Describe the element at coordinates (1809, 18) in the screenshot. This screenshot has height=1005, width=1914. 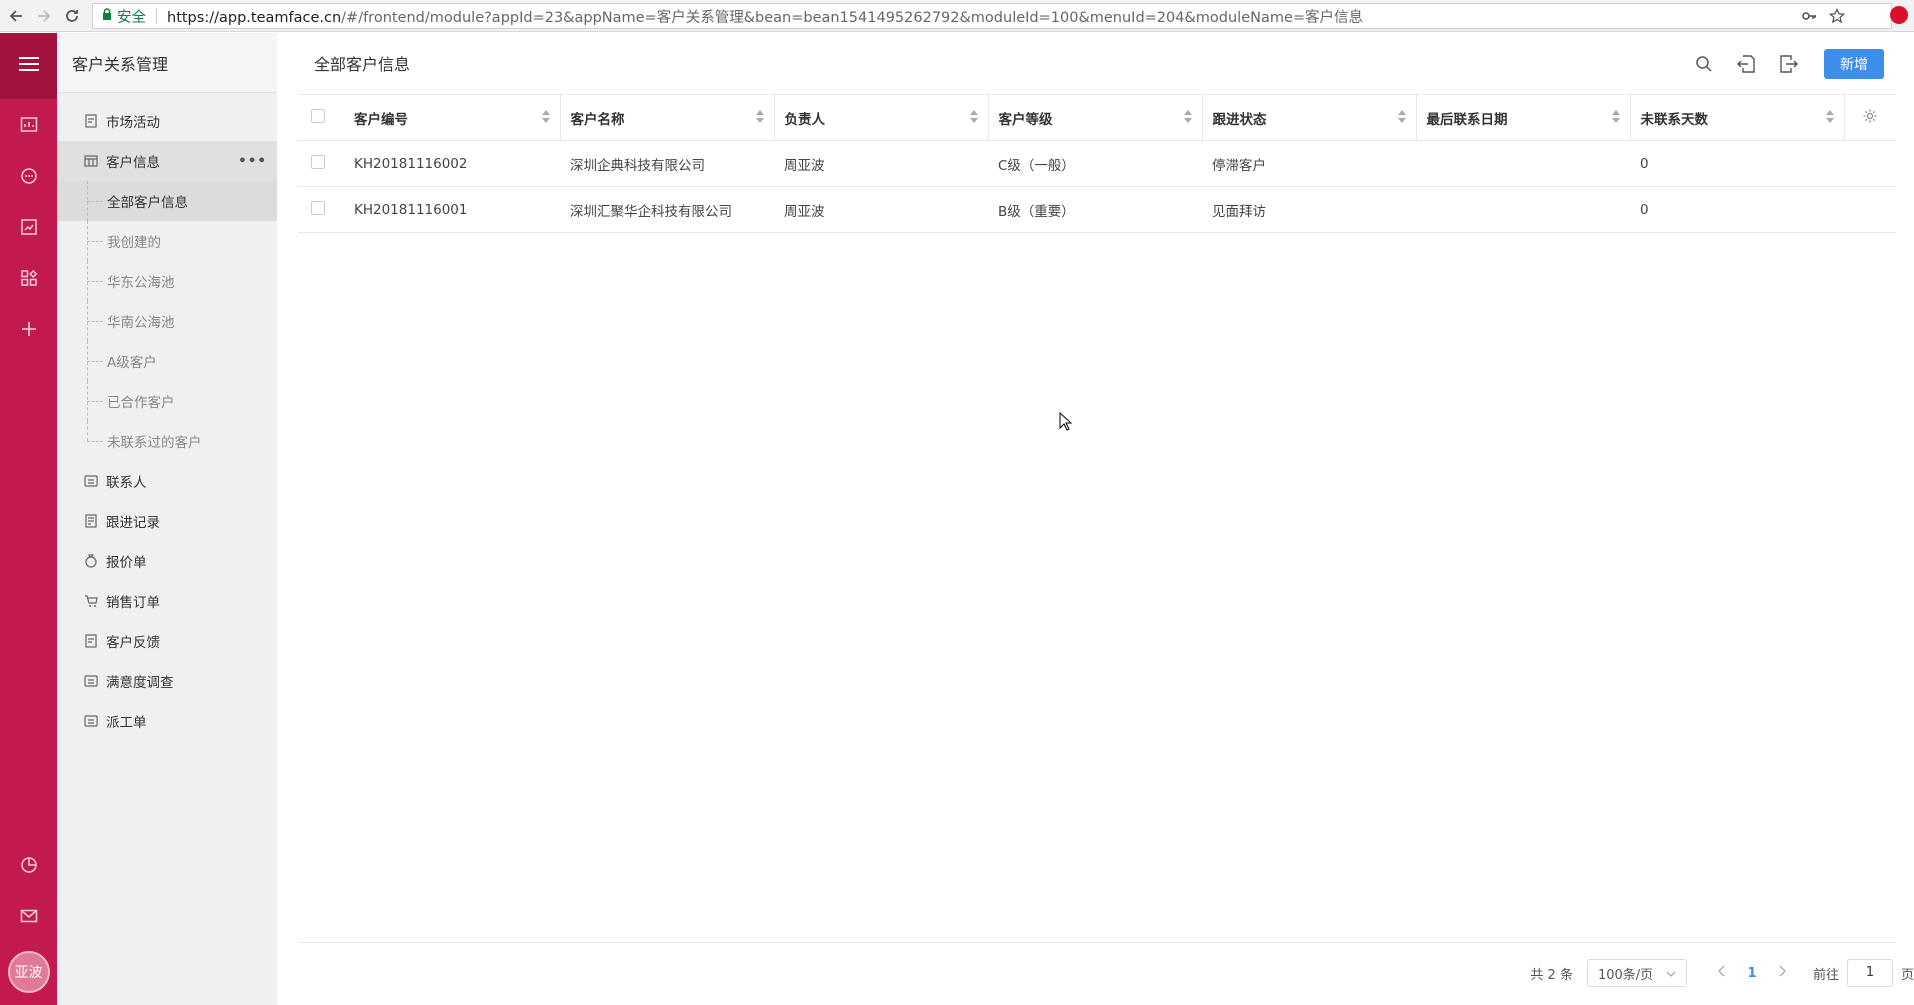
I see `key-icon` at that location.